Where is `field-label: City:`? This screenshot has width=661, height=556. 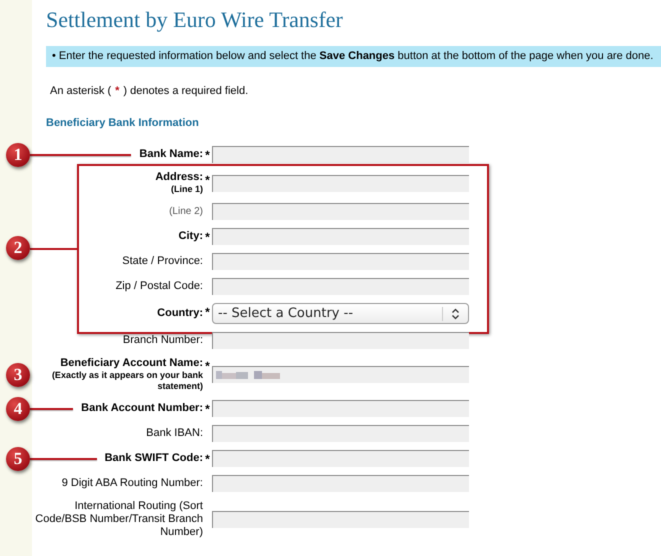 field-label: City: is located at coordinates (190, 236).